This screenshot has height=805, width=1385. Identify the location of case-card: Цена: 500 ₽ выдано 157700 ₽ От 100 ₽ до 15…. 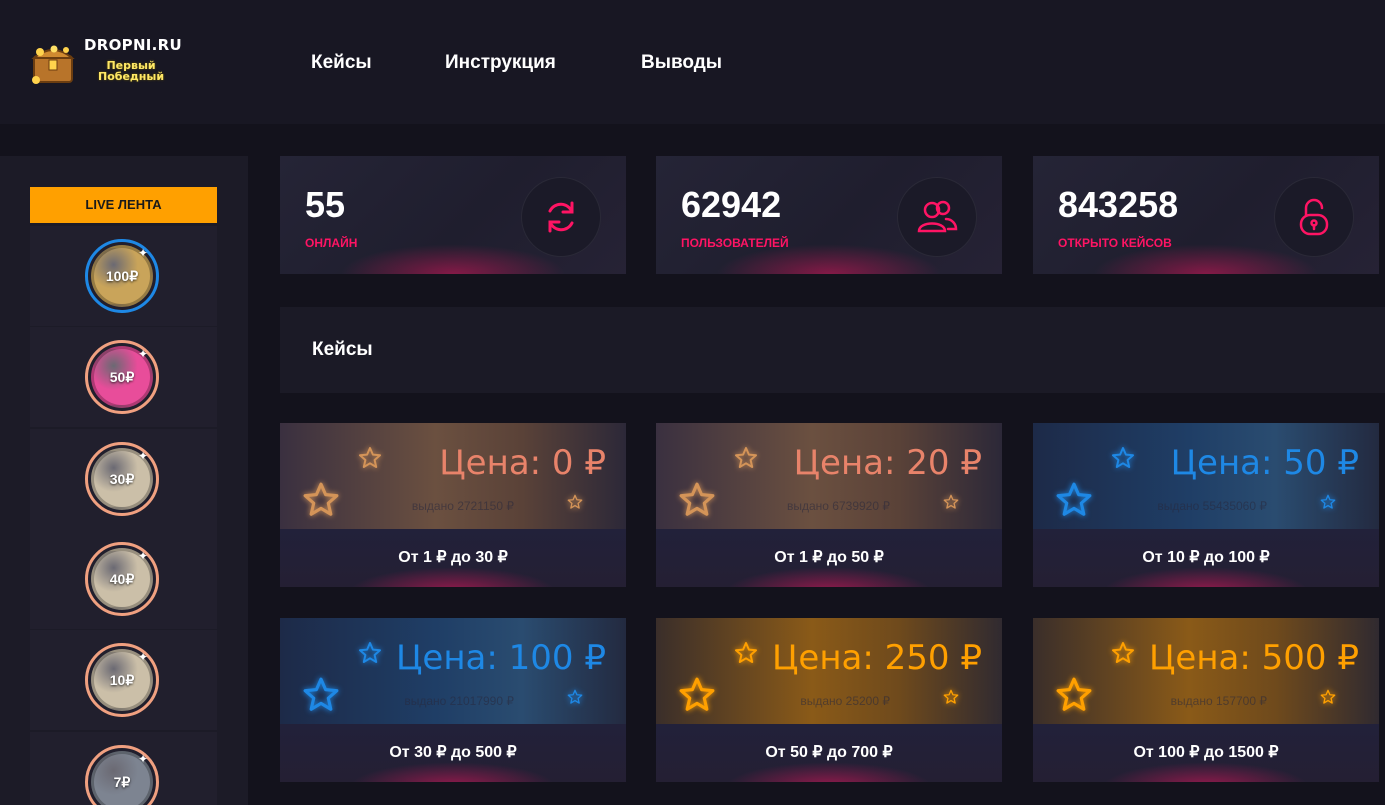
(1206, 700).